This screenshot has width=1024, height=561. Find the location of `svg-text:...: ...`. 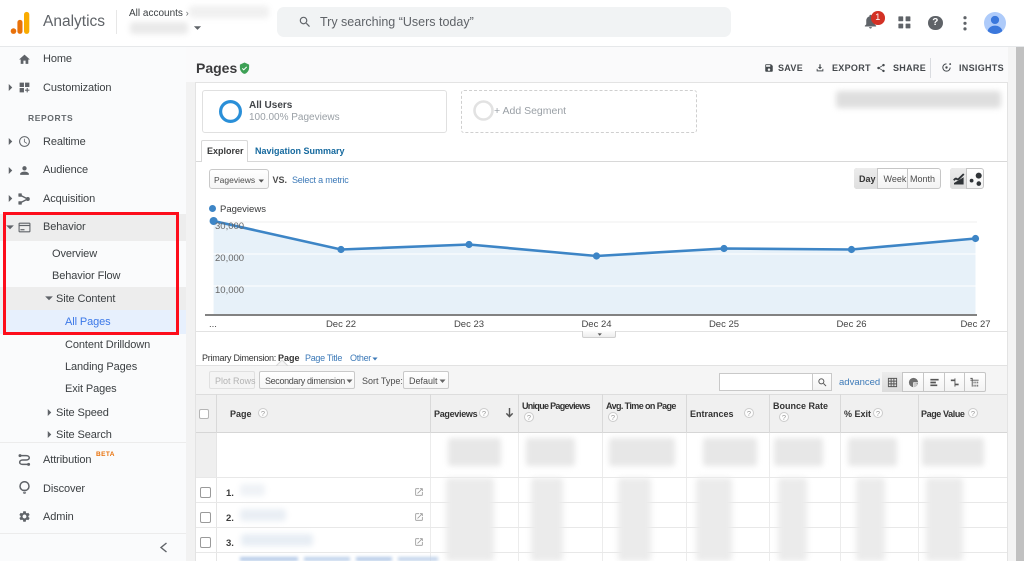

svg-text:...: ... is located at coordinates (213, 324).